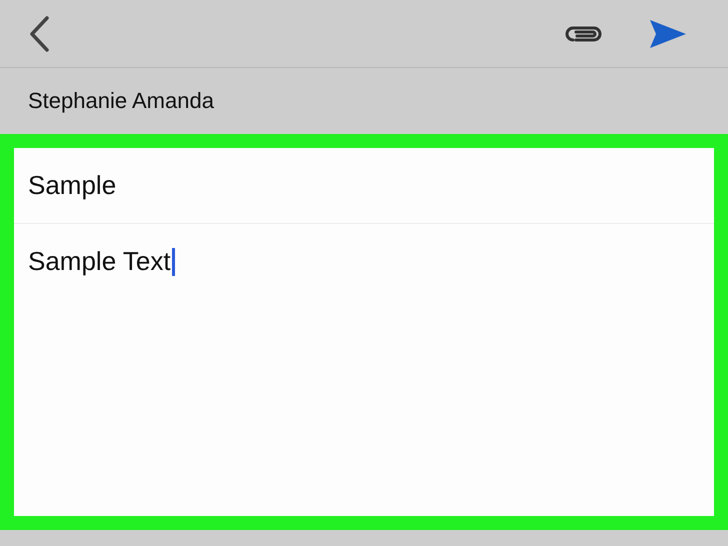  What do you see at coordinates (583, 34) in the screenshot?
I see `paperclip-icon` at bounding box center [583, 34].